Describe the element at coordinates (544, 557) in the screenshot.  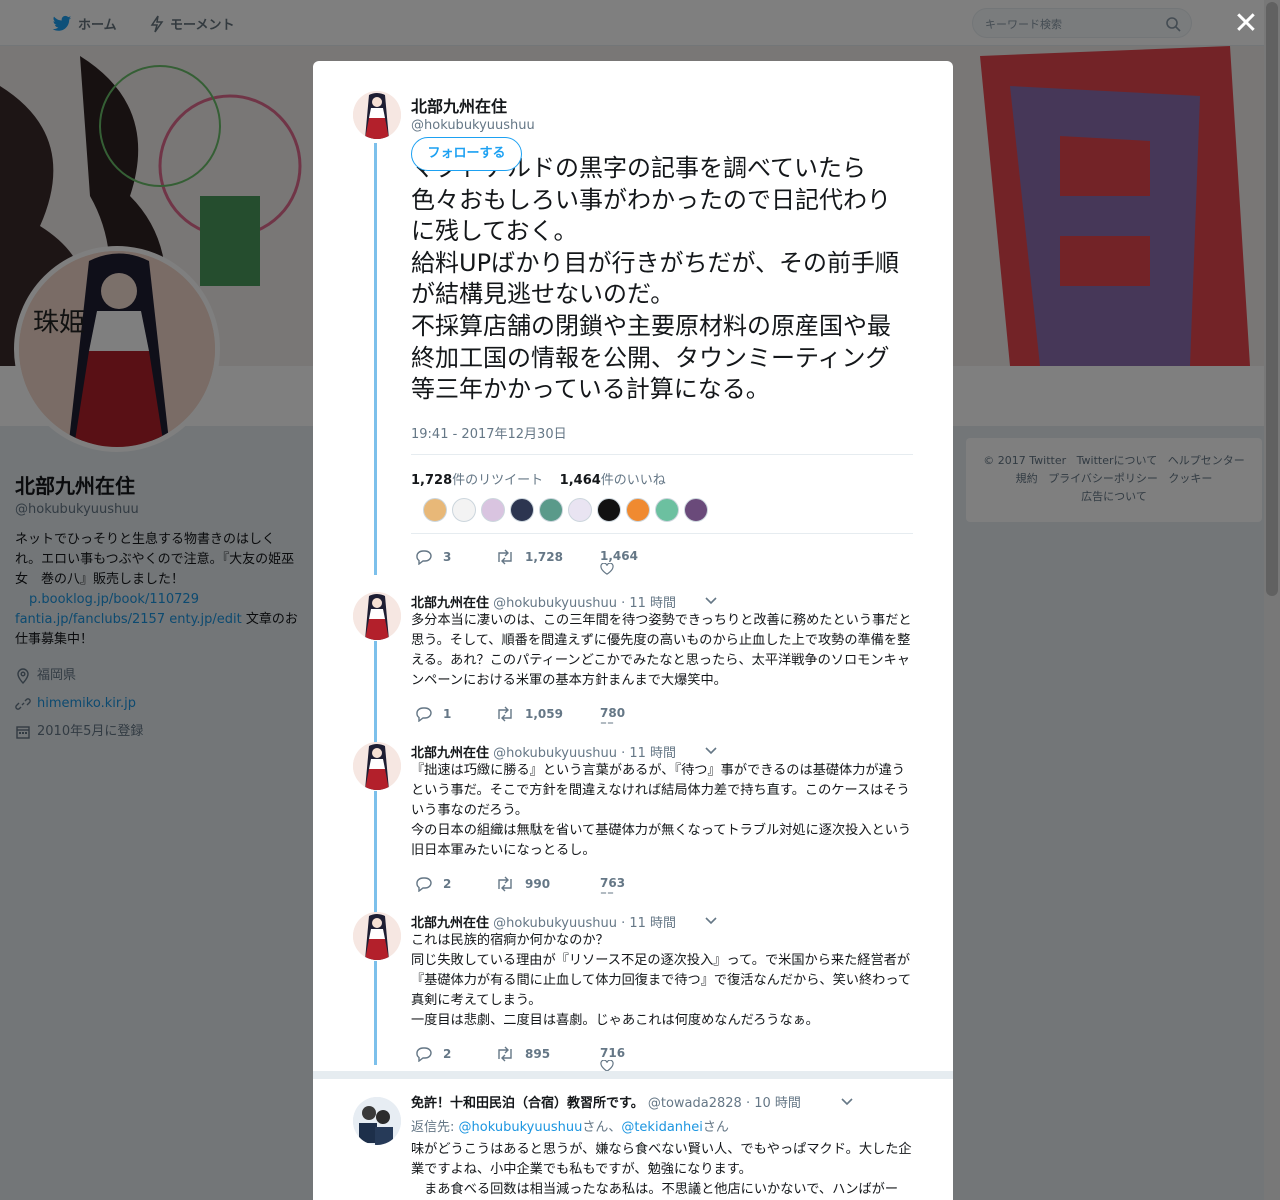
I see `retweet-action-count: 1,728` at that location.